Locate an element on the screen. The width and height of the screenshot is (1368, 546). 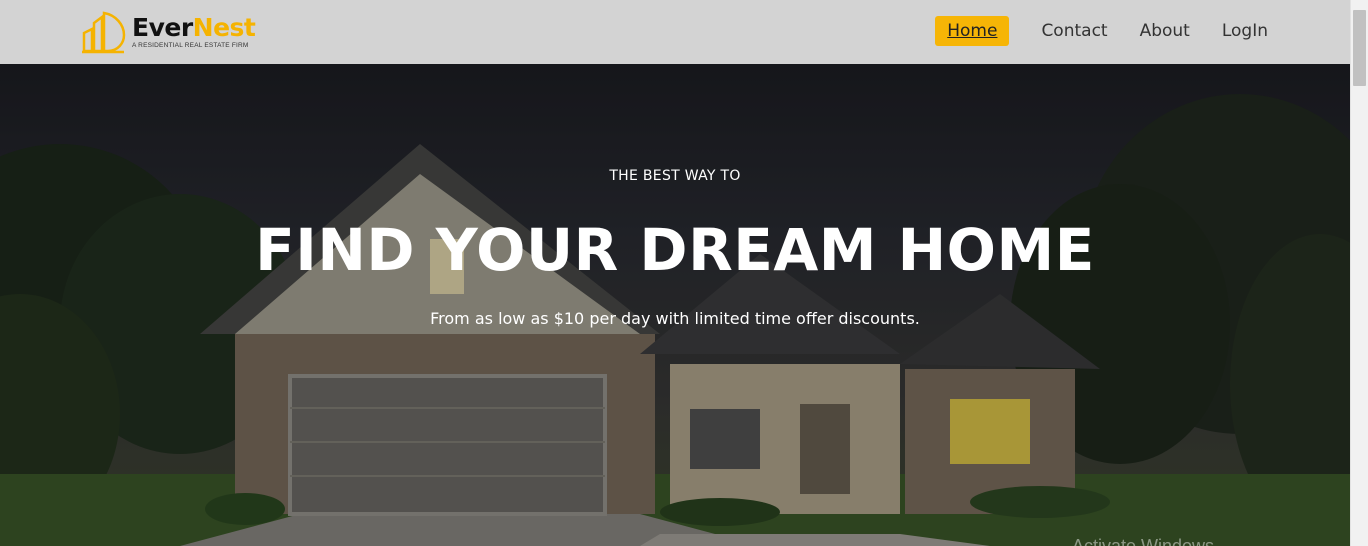
brand-logo: EverNest A RESIDENTIAL REAL ESTATE FIRM is located at coordinates (168, 32).